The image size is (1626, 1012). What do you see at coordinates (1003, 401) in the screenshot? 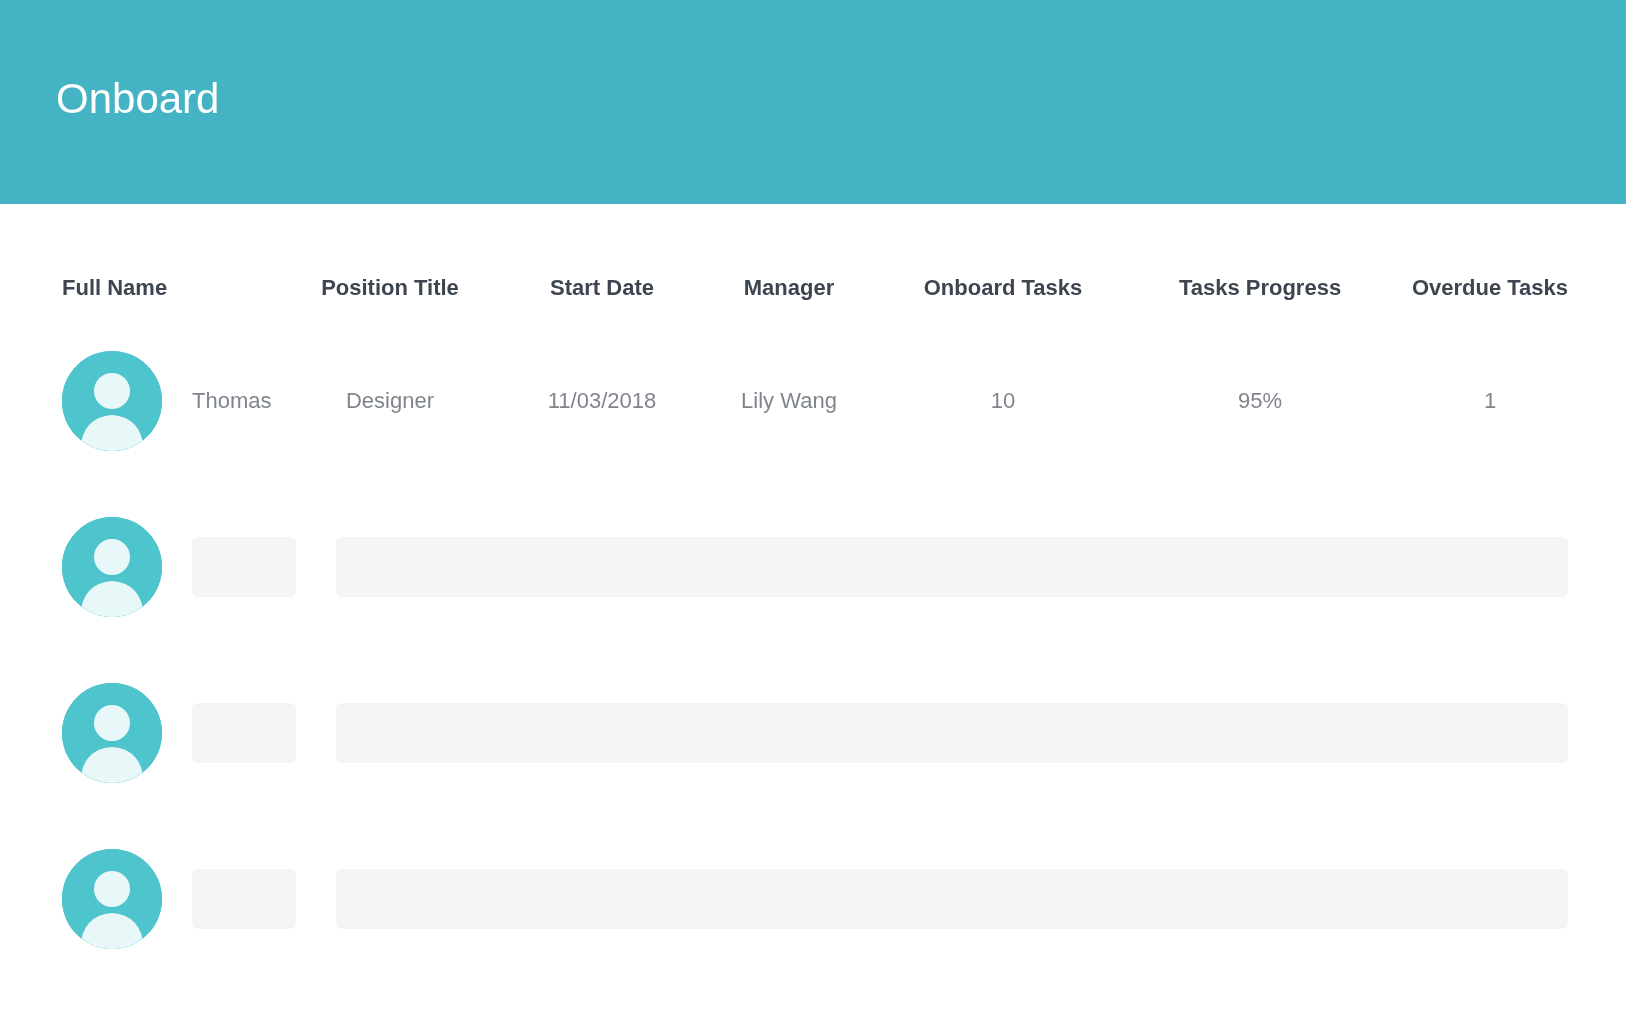
I see `table-cell-text: 10` at bounding box center [1003, 401].